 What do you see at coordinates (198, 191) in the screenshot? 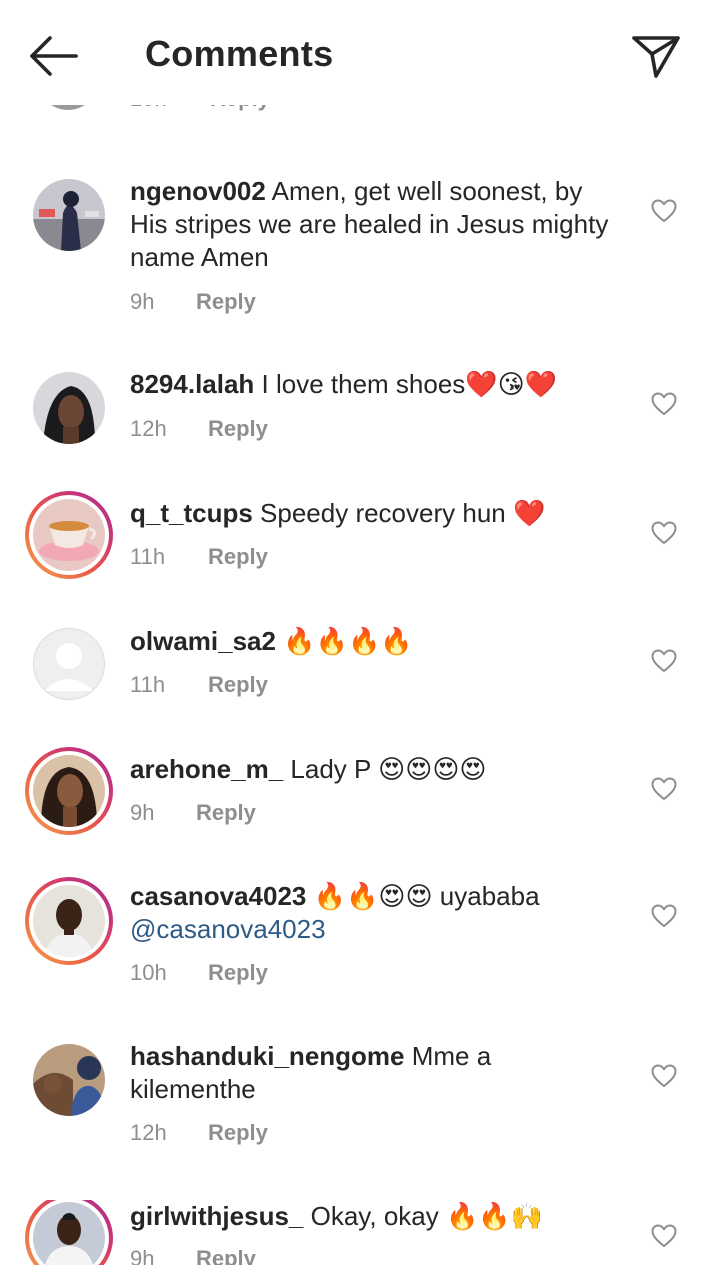
I see `comment-username: ngenov002` at bounding box center [198, 191].